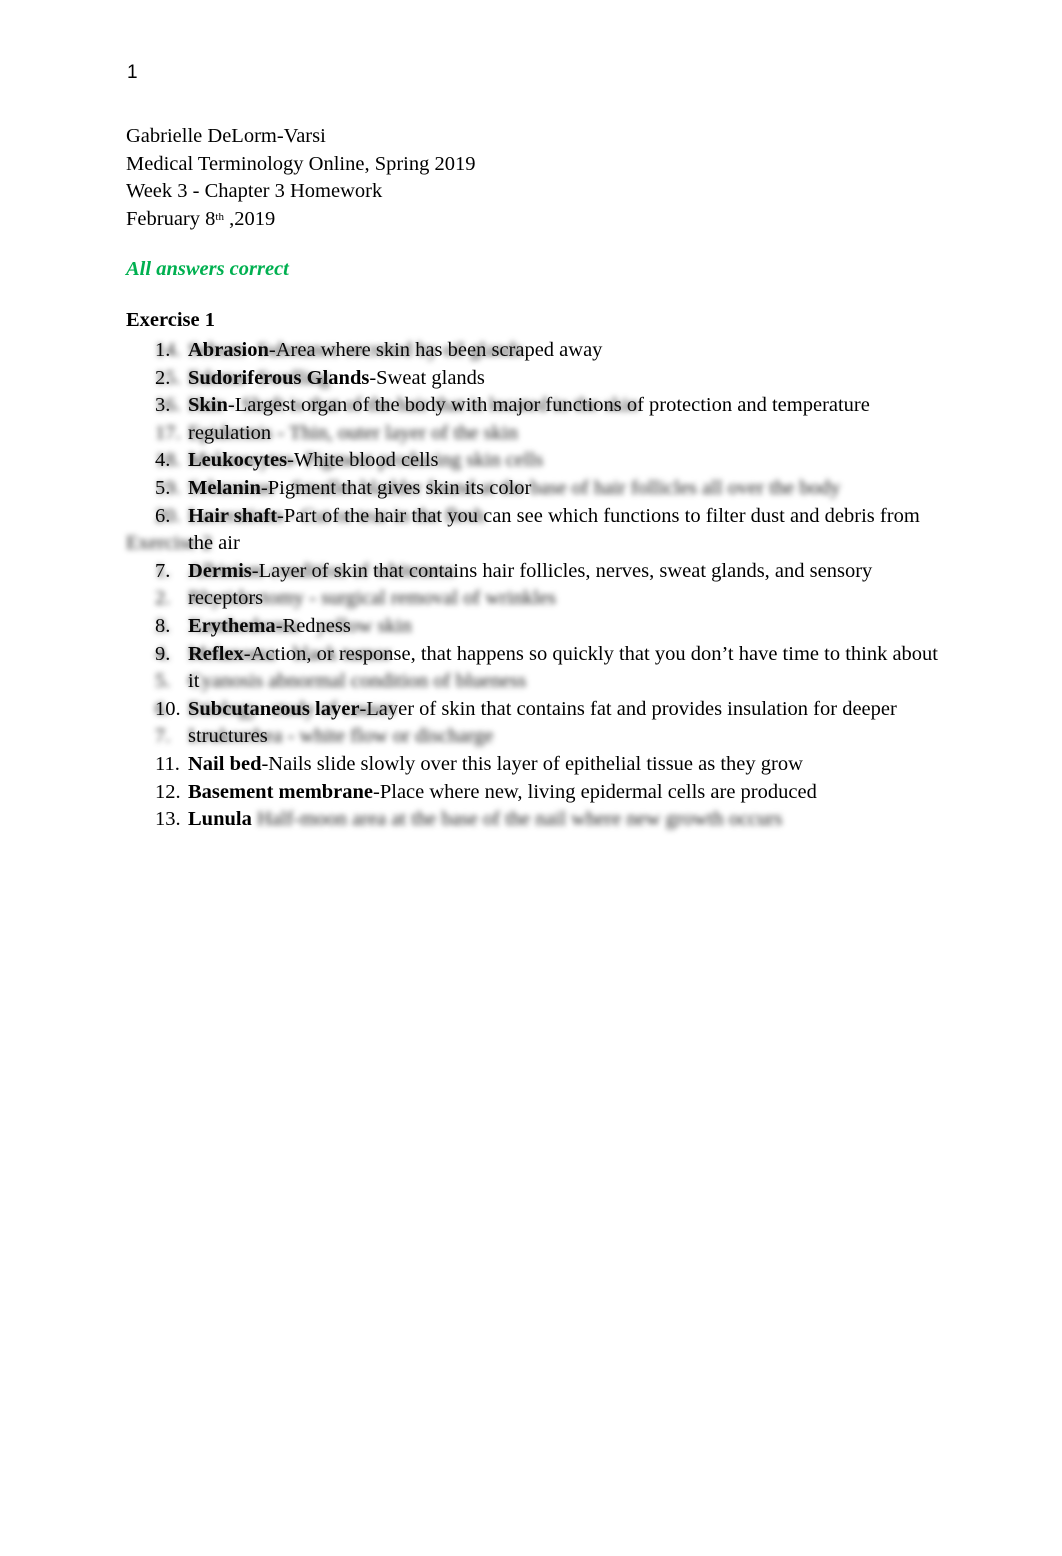 The height and width of the screenshot is (1556, 1062). What do you see at coordinates (220, 819) in the screenshot?
I see `item-term: Lunula` at bounding box center [220, 819].